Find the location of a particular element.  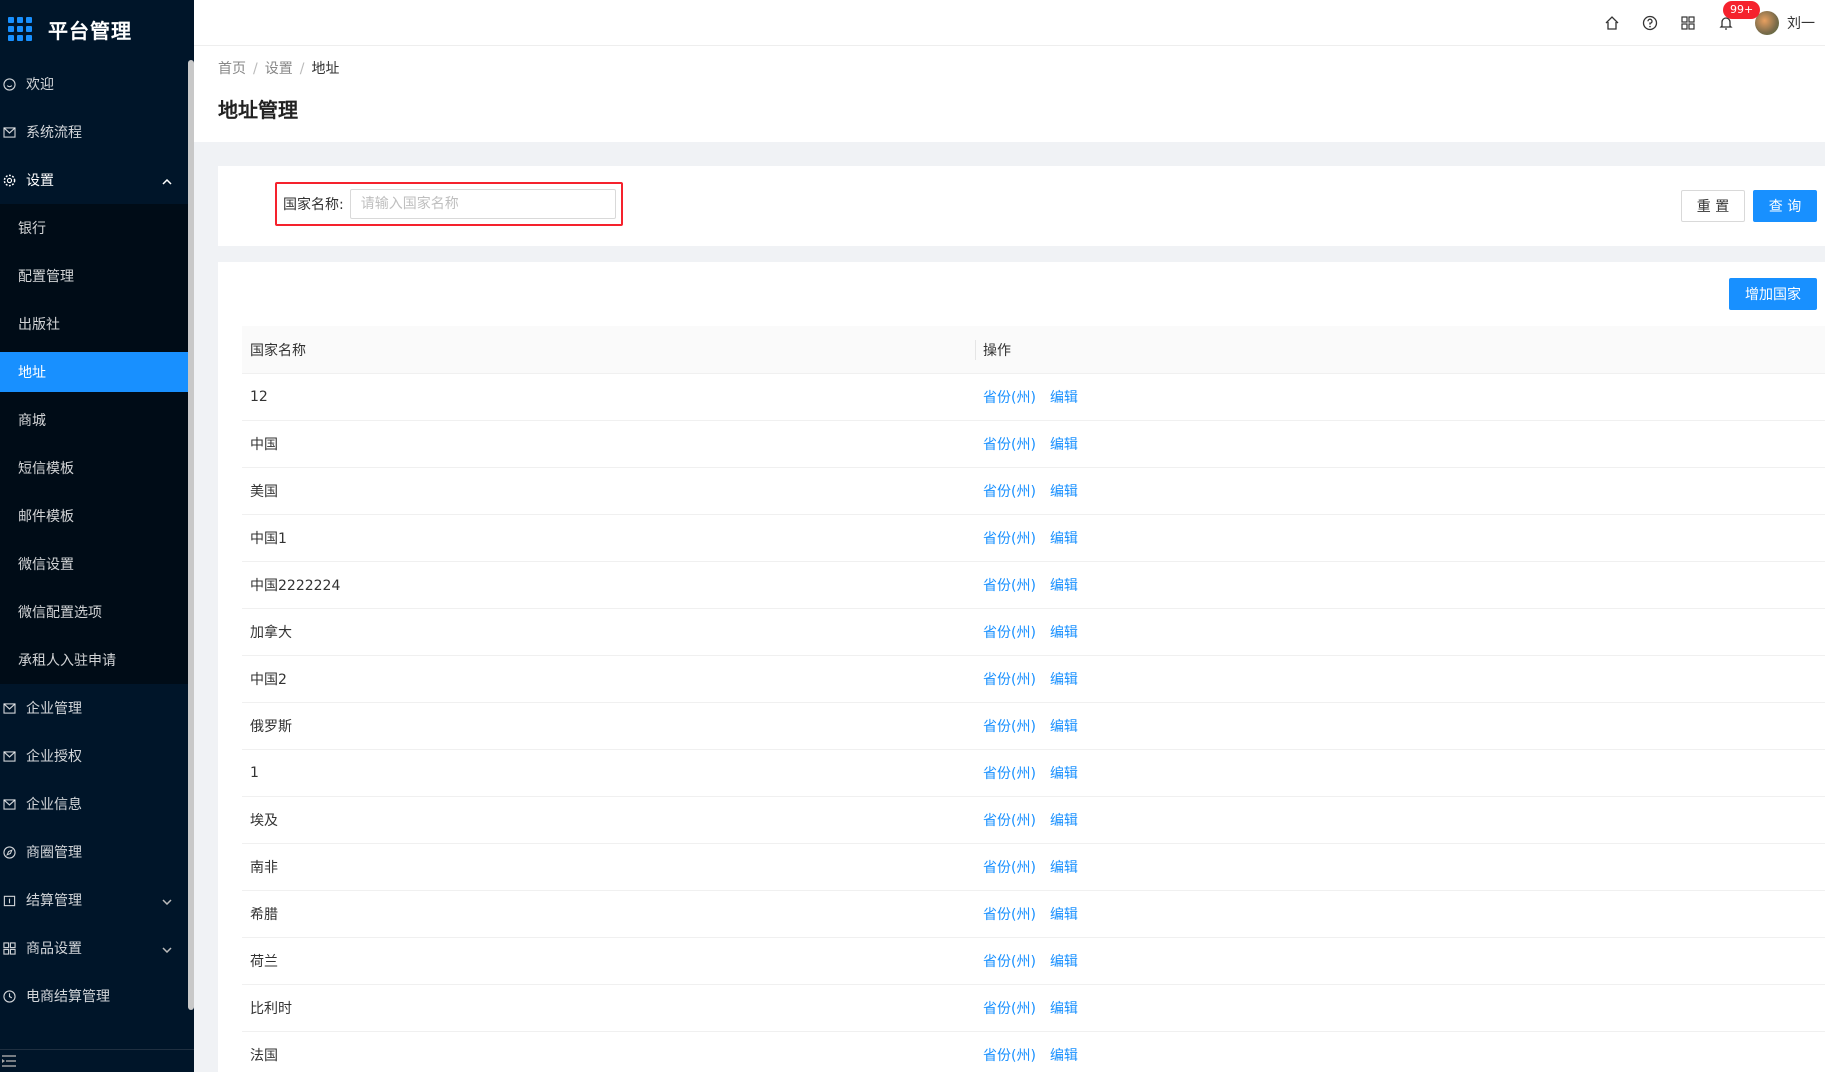

breadcrumb-settings: 设置 is located at coordinates (279, 69).